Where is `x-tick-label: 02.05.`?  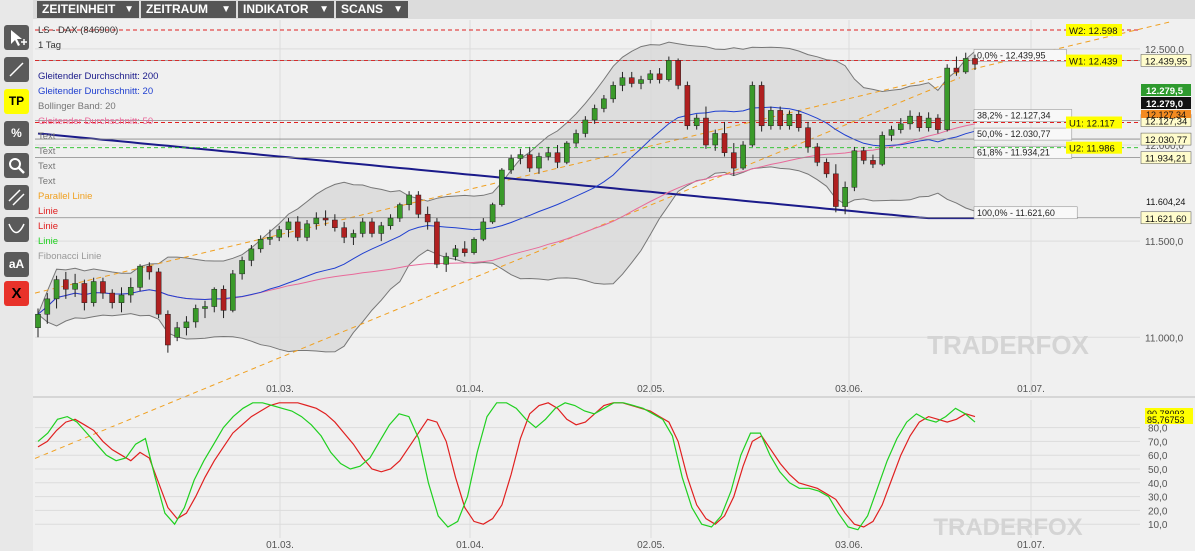 x-tick-label: 02.05. is located at coordinates (651, 389).